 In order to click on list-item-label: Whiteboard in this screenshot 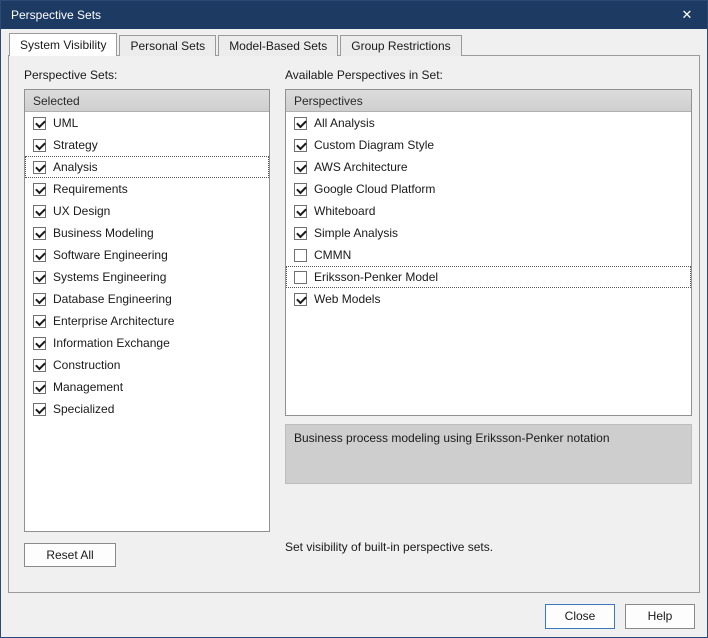, I will do `click(345, 211)`.